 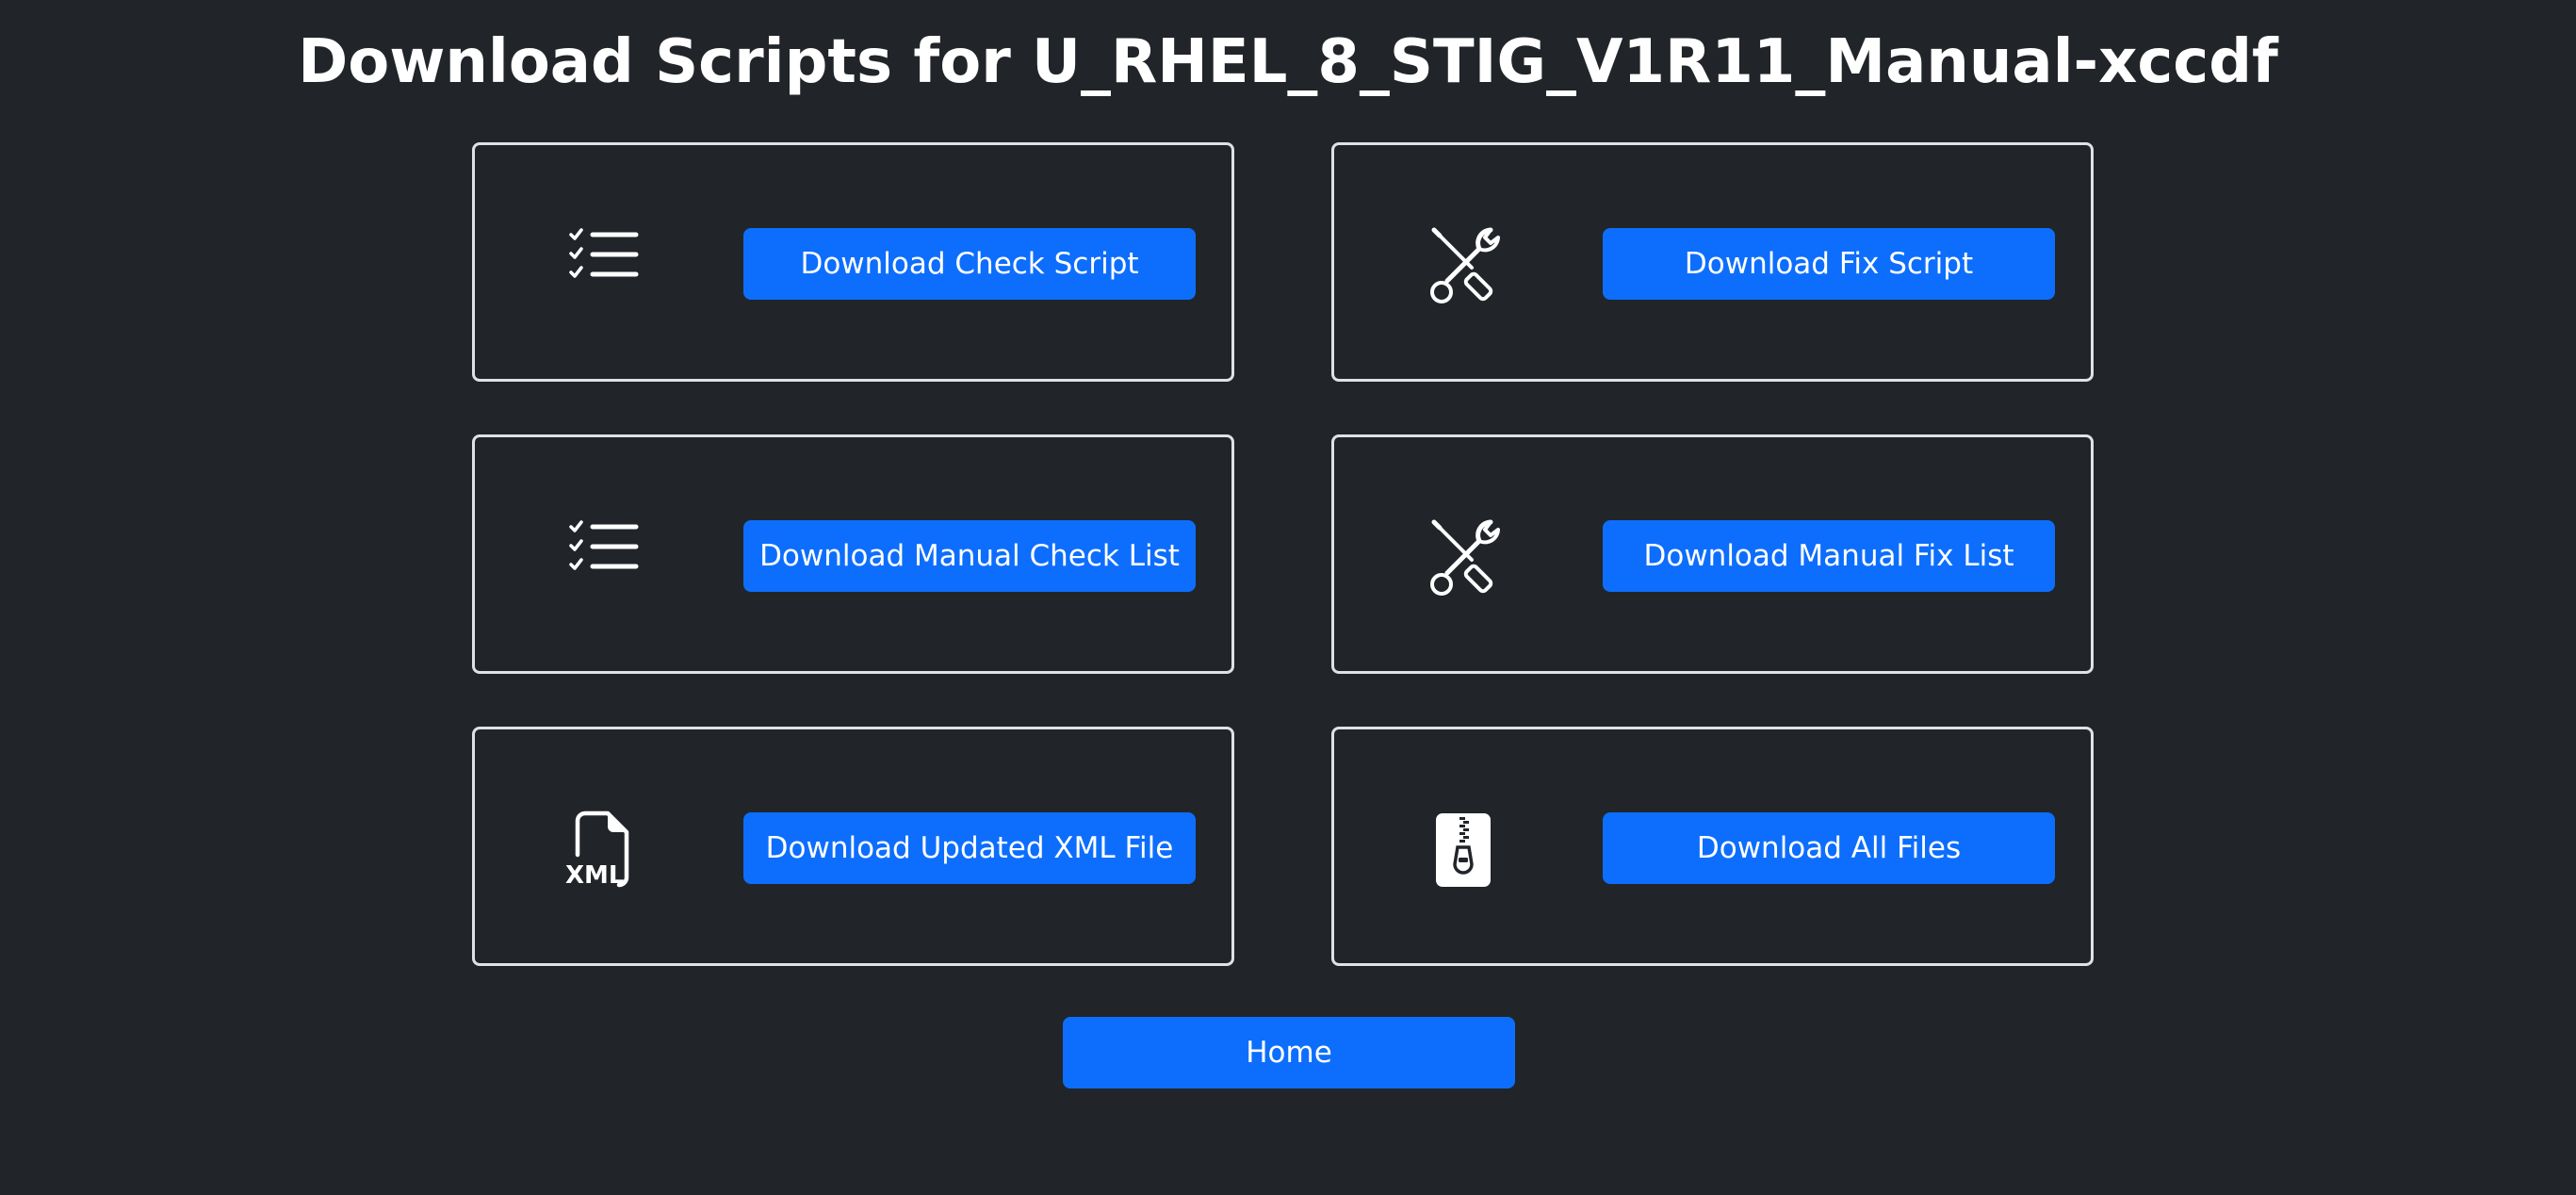 I want to click on download-updated-xml-file-button: Download Updated XML File, so click(x=969, y=848).